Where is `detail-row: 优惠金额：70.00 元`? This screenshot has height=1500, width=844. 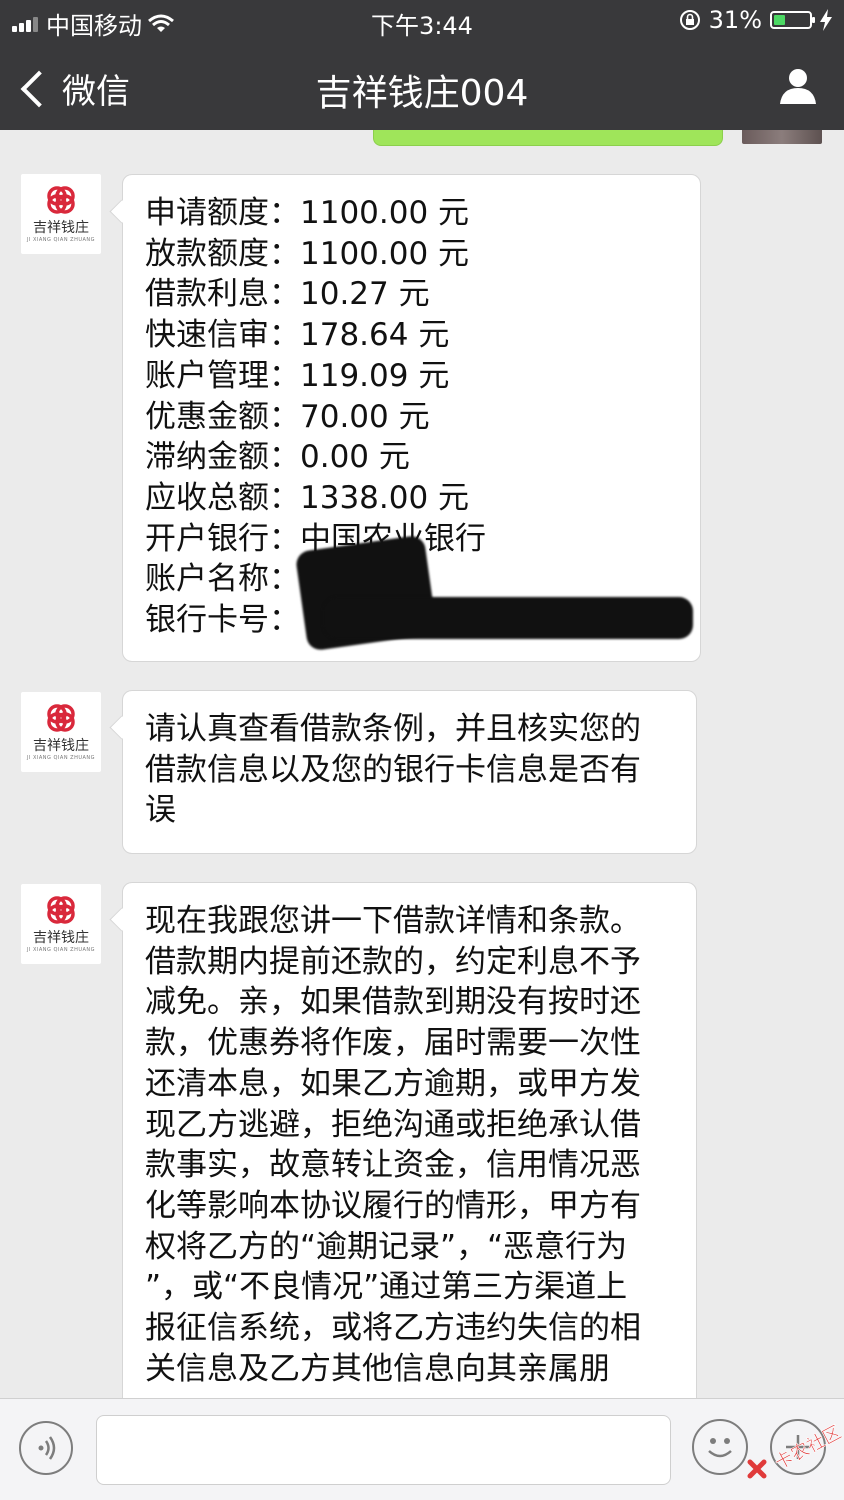
detail-row: 优惠金额：70.00 元 is located at coordinates (411, 417).